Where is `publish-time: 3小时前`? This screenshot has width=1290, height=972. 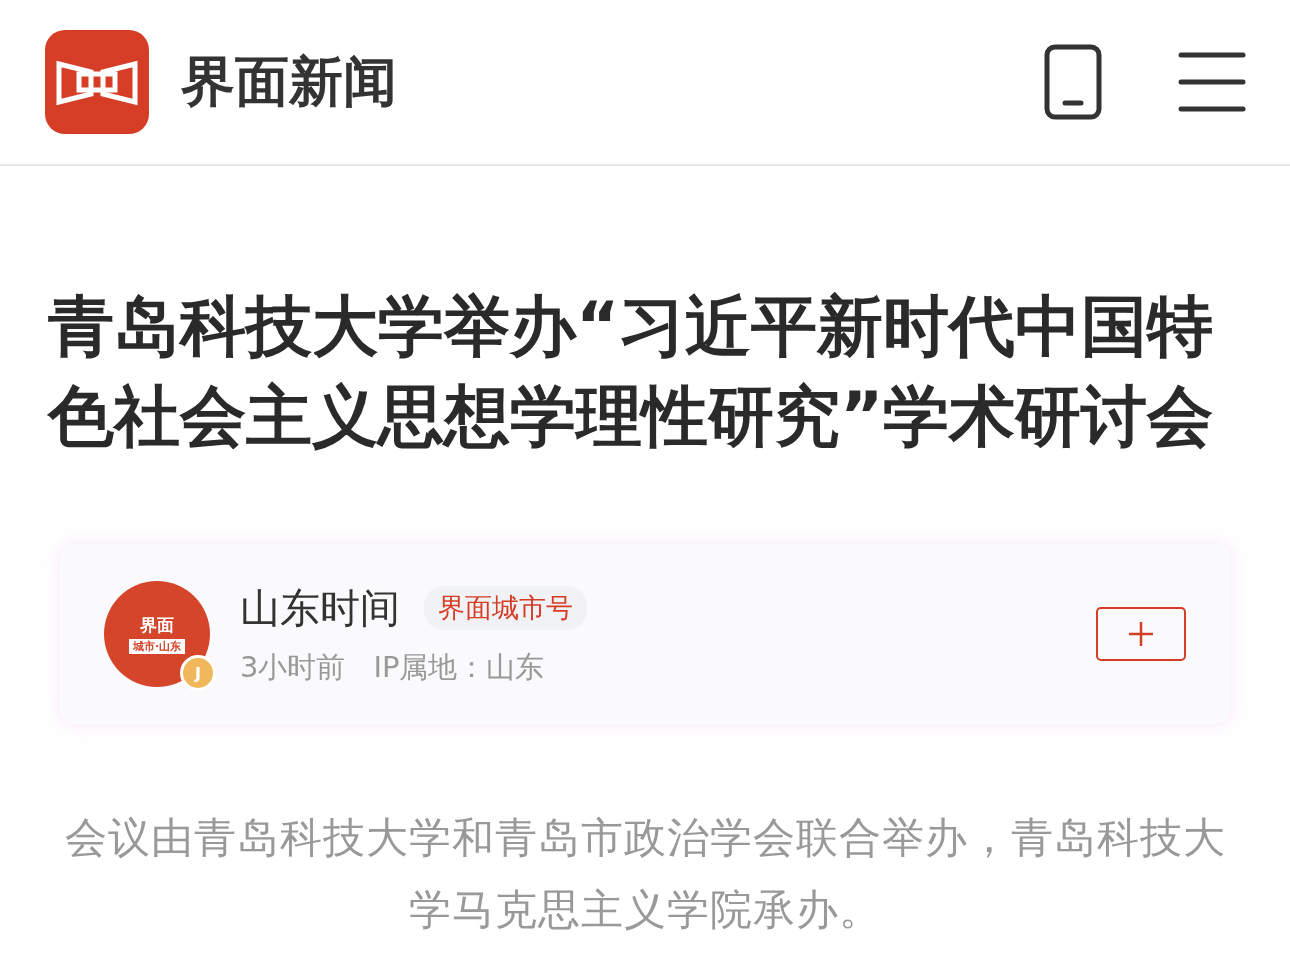 publish-time: 3小时前 is located at coordinates (293, 667).